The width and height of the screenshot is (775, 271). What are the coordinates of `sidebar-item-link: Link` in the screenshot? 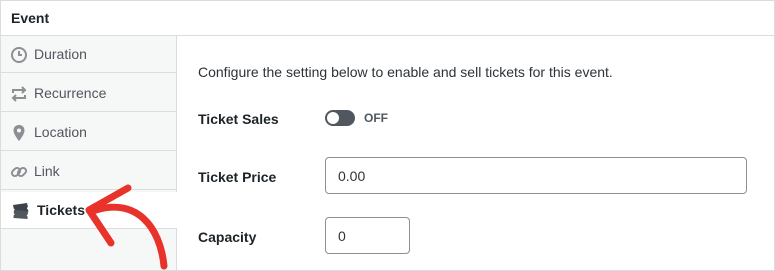 It's located at (88, 171).